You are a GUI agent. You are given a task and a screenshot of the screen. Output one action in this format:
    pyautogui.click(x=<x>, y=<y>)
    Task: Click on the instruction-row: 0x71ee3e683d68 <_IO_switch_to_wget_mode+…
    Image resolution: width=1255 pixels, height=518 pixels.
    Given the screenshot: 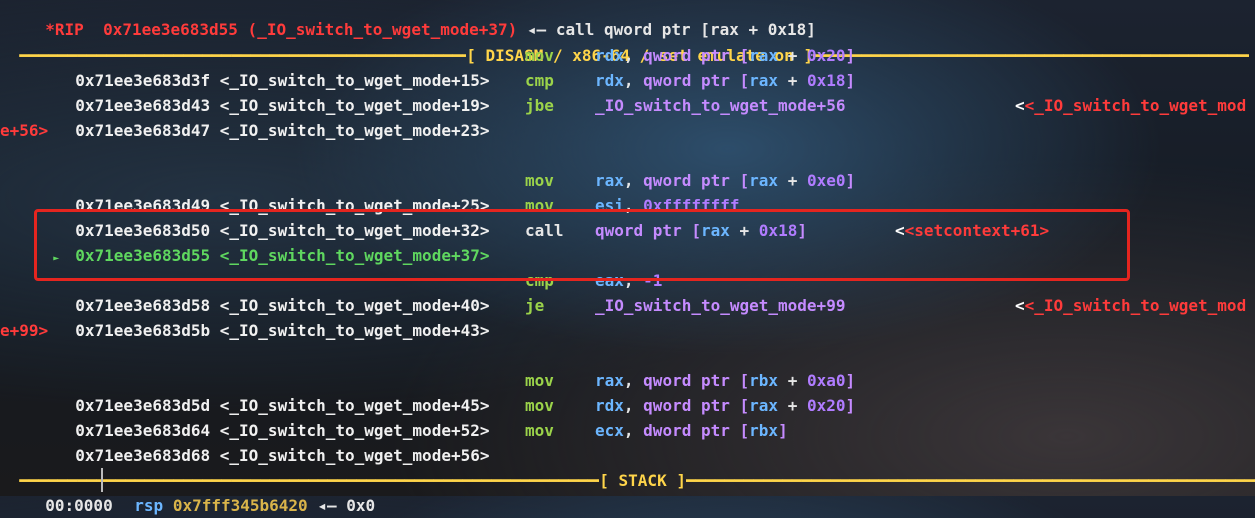 What is the action you would take?
    pyautogui.click(x=272, y=441)
    